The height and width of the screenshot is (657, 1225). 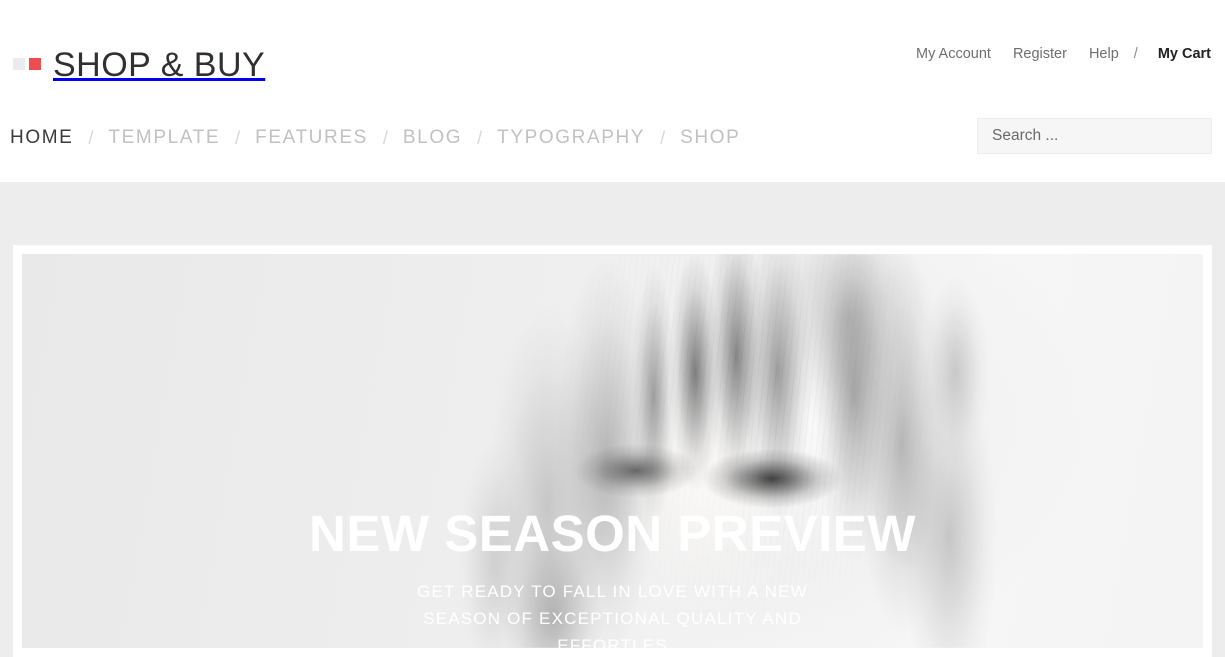 I want to click on logo-mark-icon, so click(x=27, y=65).